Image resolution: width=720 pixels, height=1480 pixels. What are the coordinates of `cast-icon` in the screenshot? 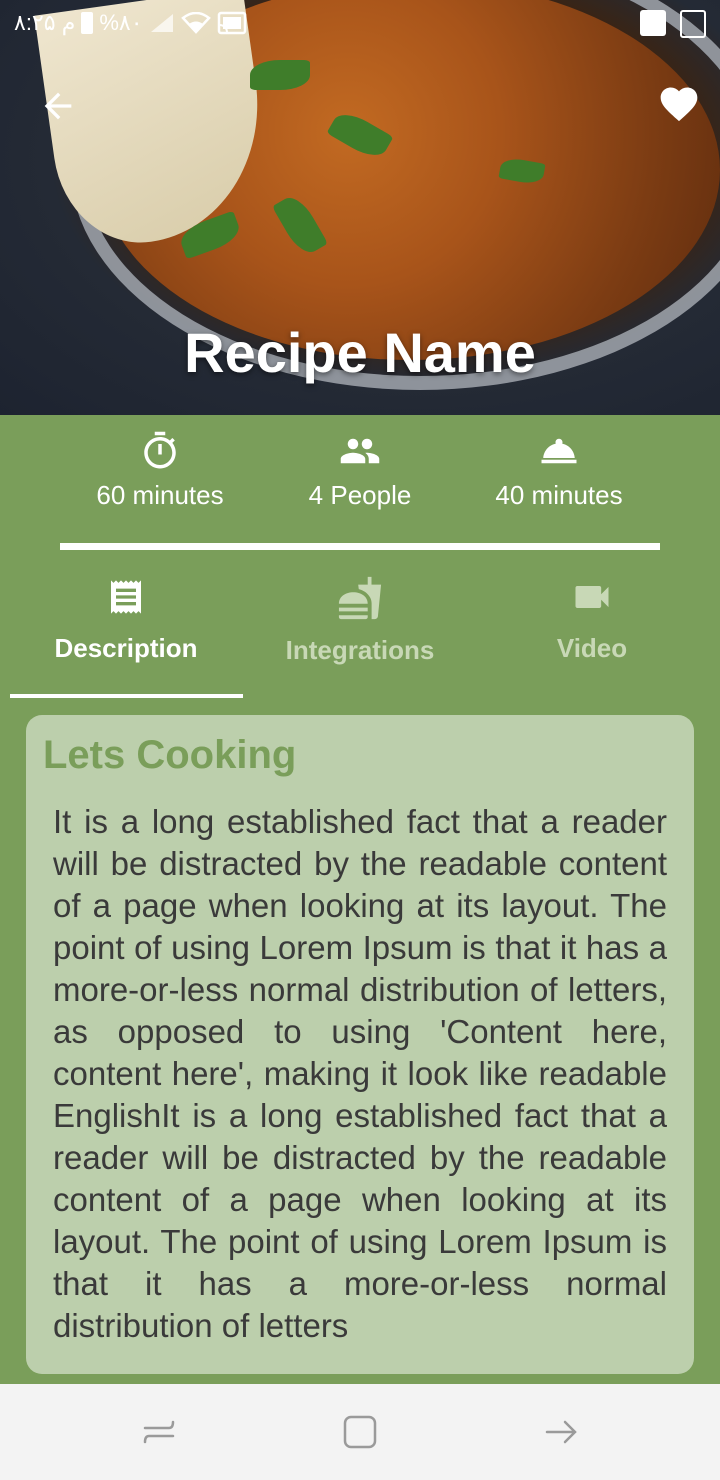 It's located at (231, 23).